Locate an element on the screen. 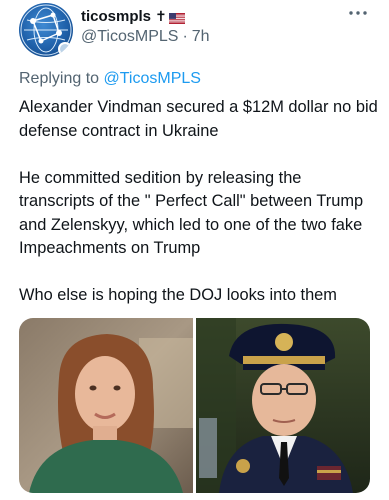 The width and height of the screenshot is (389, 500). timestamp: 7h is located at coordinates (201, 37).